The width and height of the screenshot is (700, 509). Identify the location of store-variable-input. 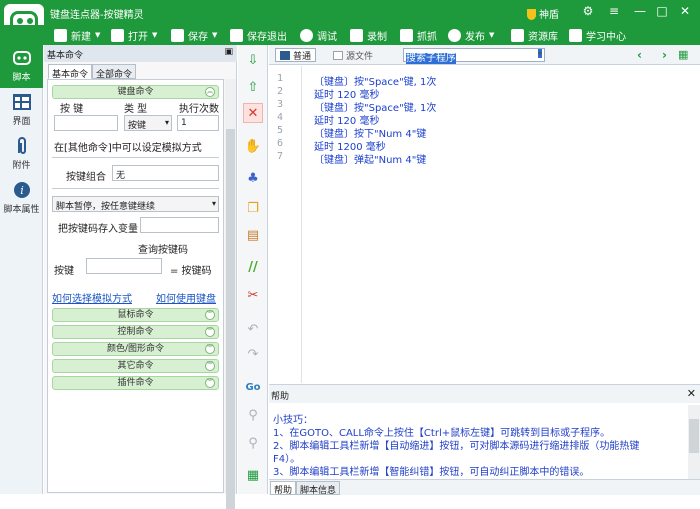
(179, 225).